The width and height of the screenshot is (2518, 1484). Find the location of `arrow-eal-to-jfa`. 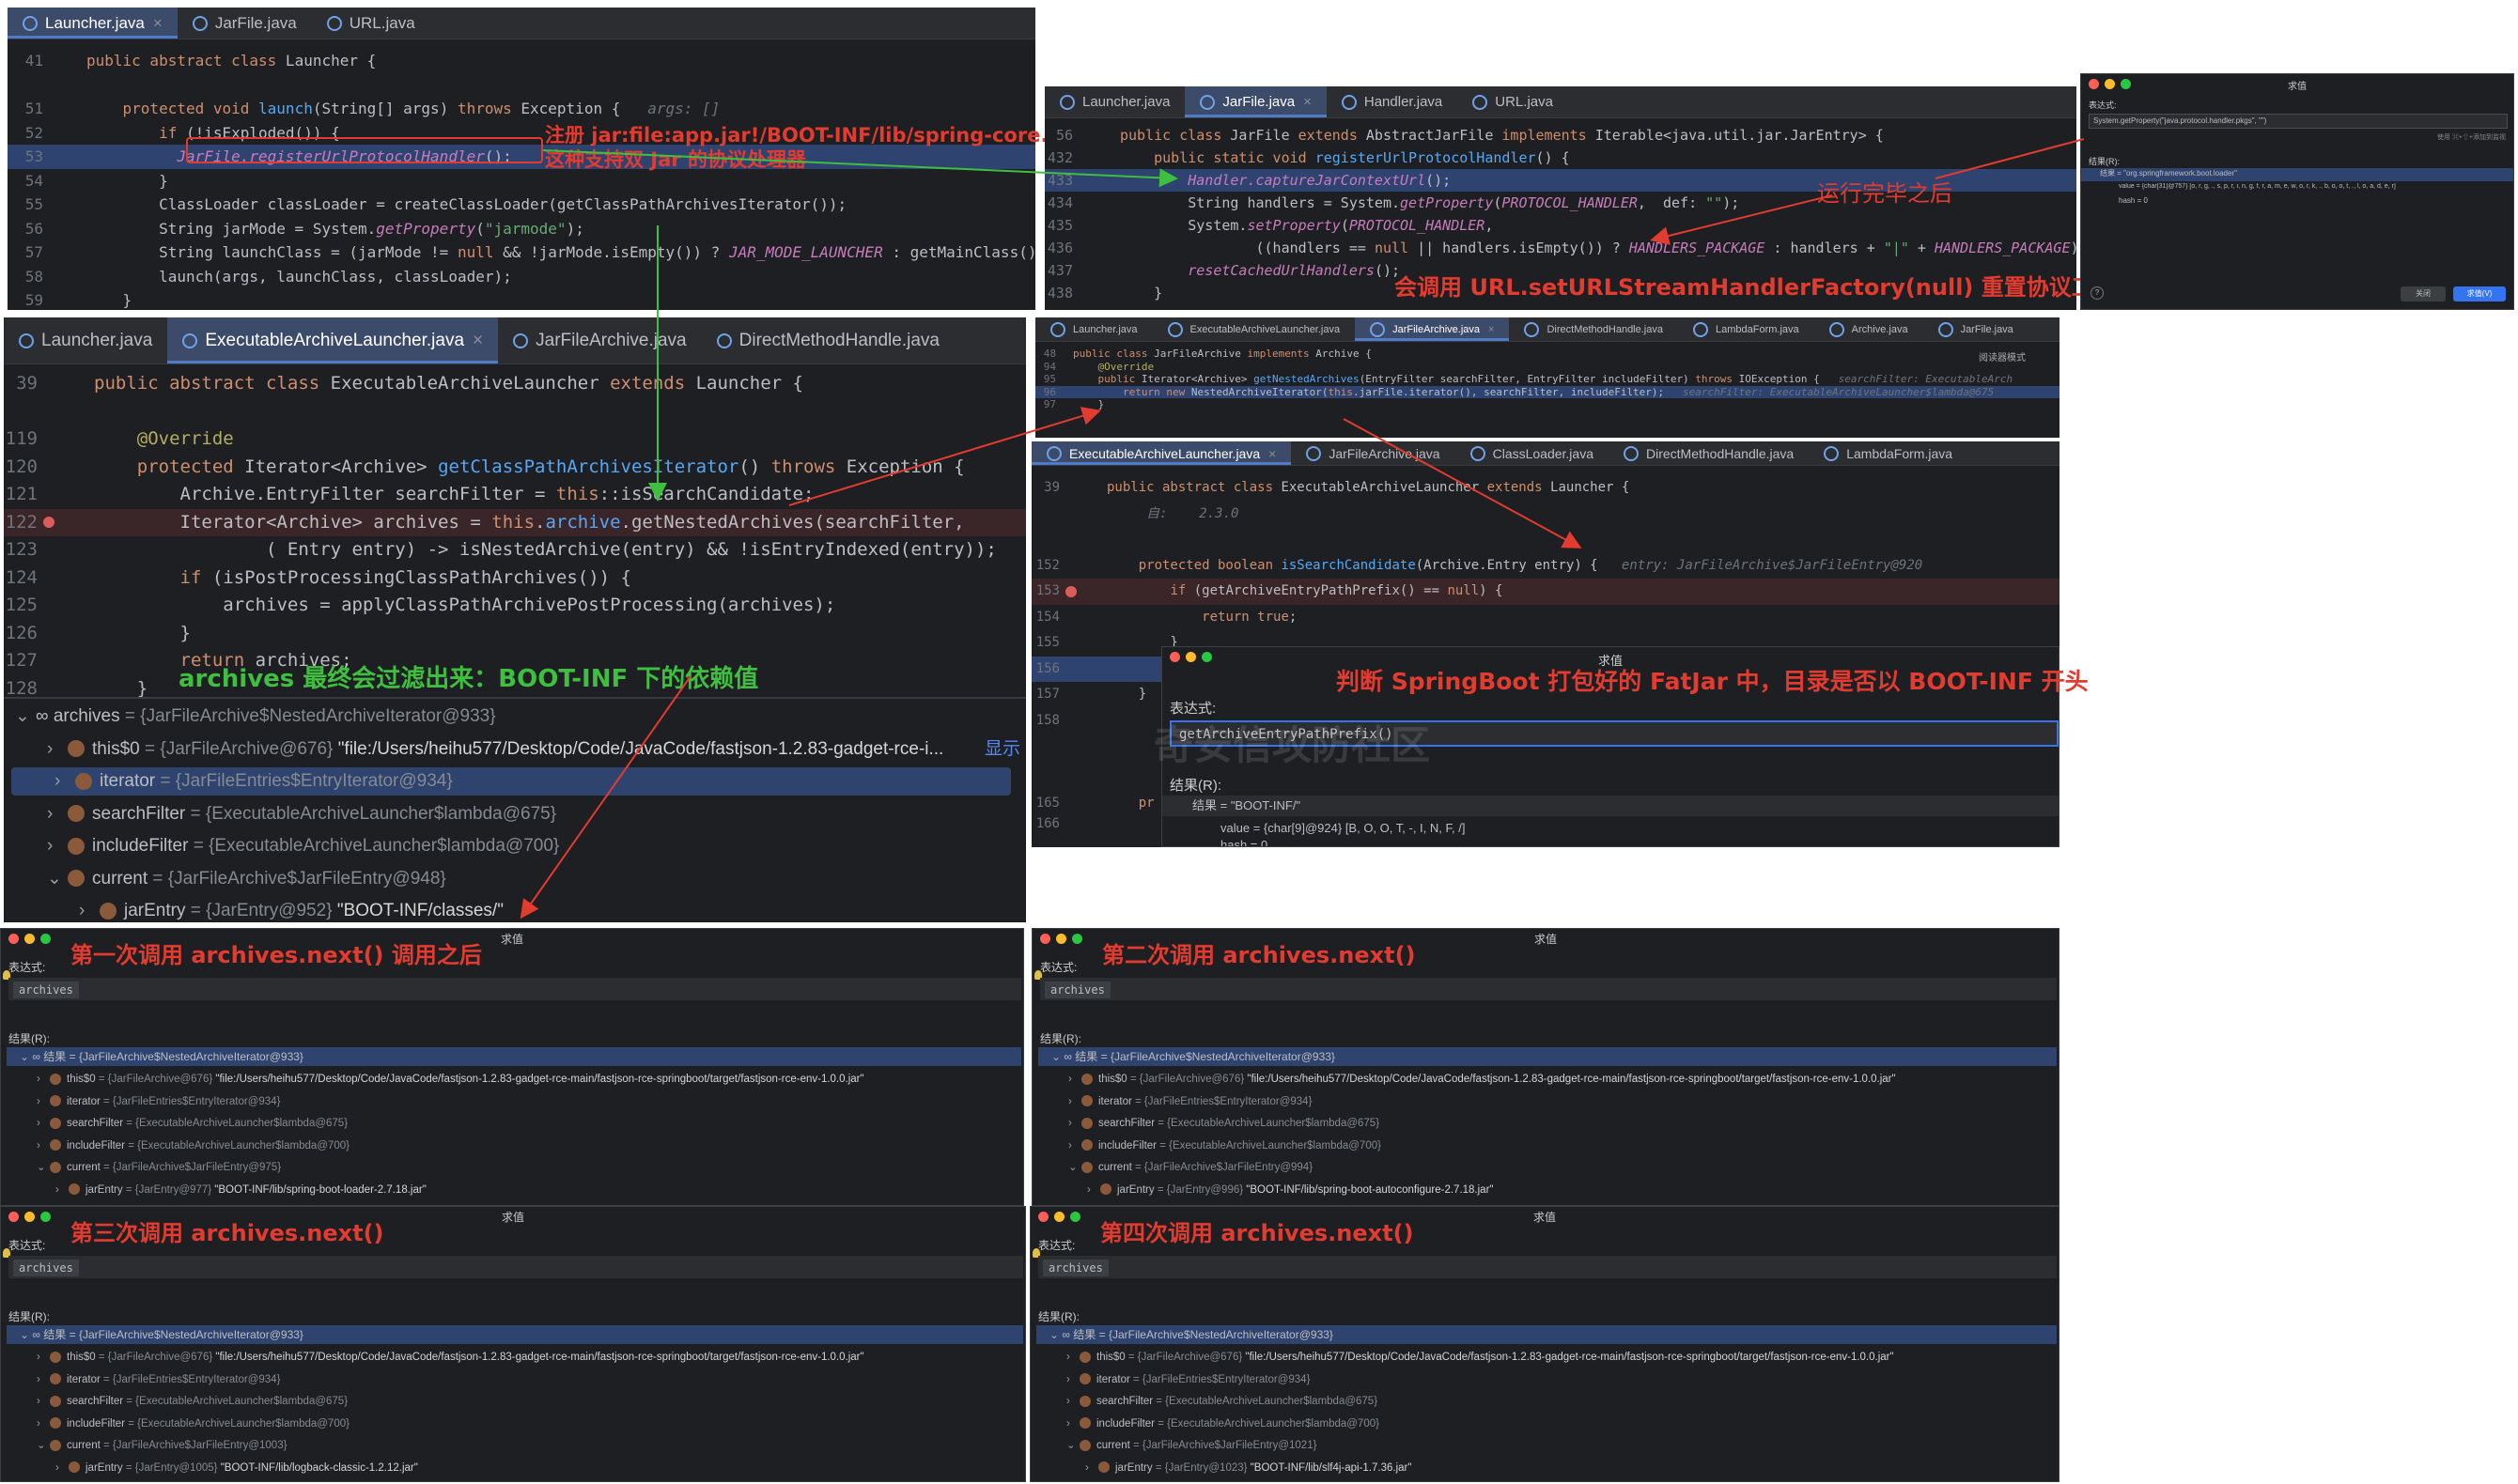

arrow-eal-to-jfa is located at coordinates (945, 456).